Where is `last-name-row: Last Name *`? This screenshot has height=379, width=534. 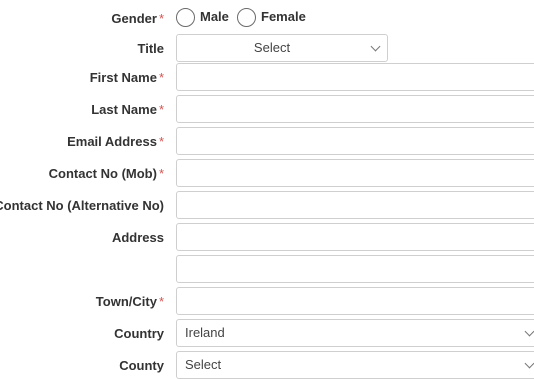
last-name-row: Last Name * is located at coordinates (267, 109).